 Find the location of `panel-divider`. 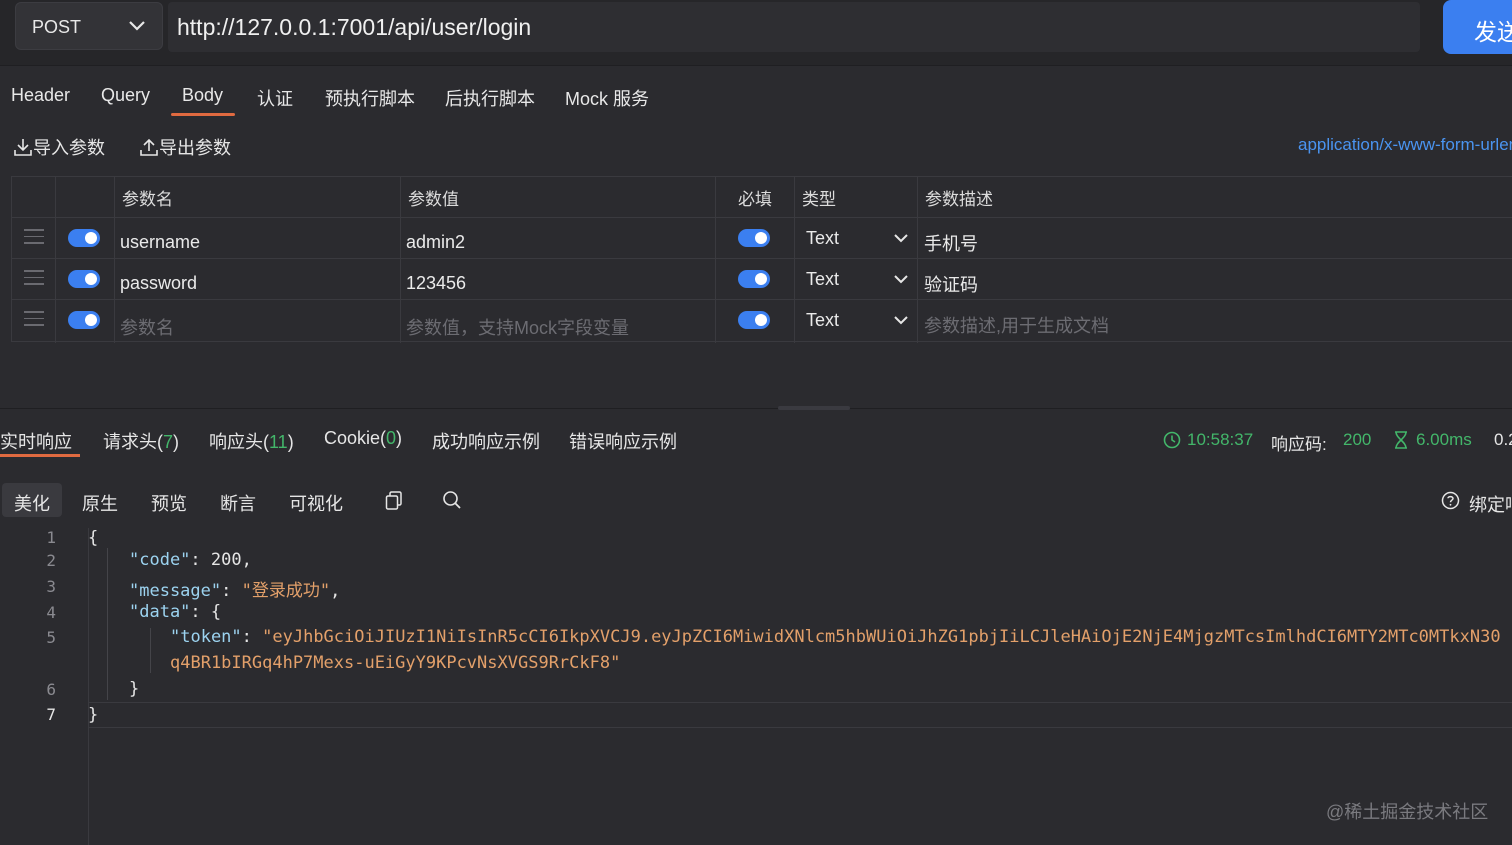

panel-divider is located at coordinates (756, 408).